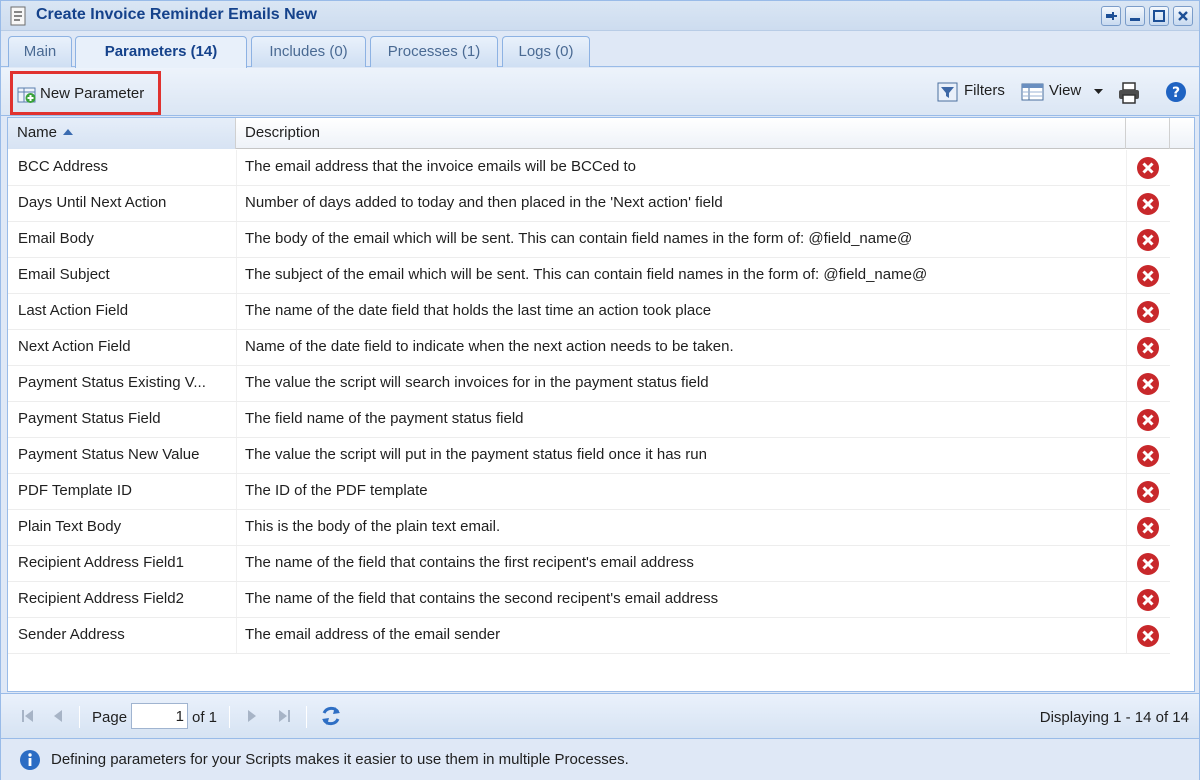 The width and height of the screenshot is (1200, 780). What do you see at coordinates (1135, 19) in the screenshot?
I see `minimize-icon` at bounding box center [1135, 19].